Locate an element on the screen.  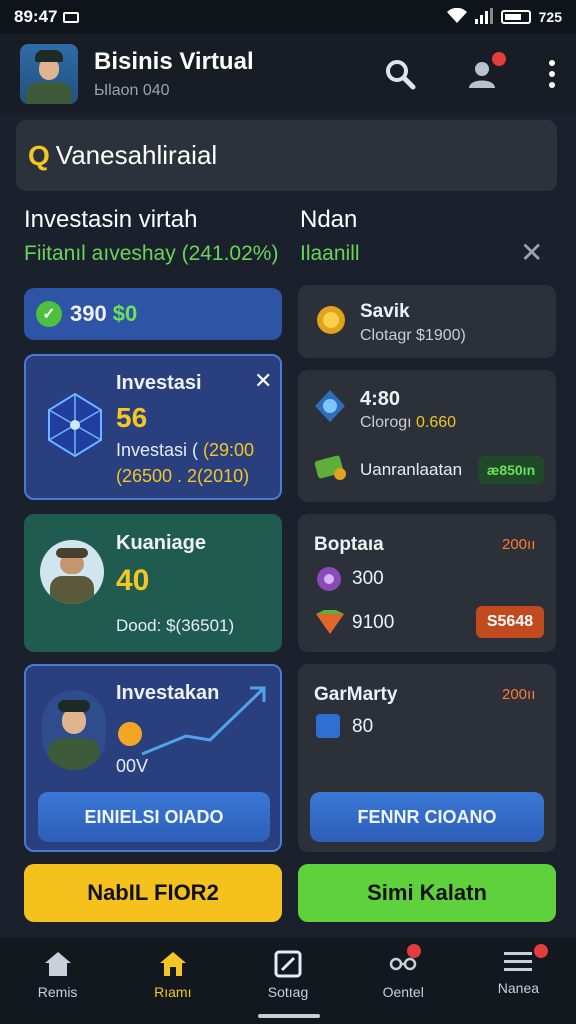
investment-card-line1: Investasi ( (29:00 is located at coordinates (185, 450).